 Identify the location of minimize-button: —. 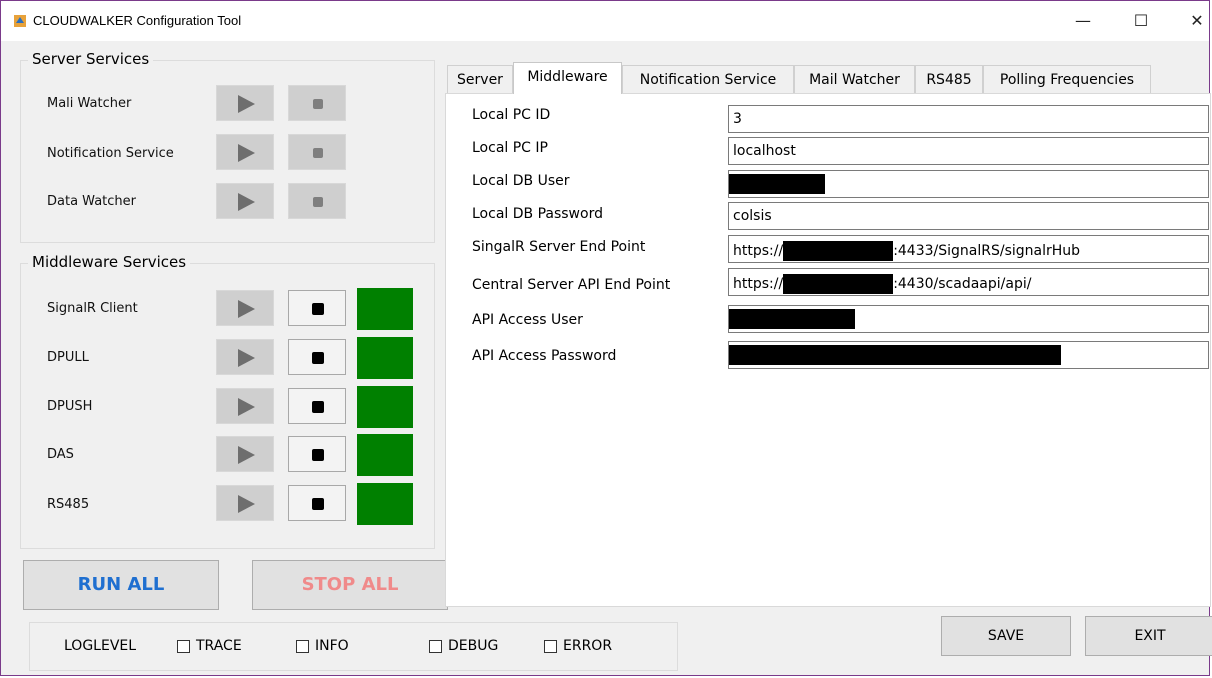
(1083, 21).